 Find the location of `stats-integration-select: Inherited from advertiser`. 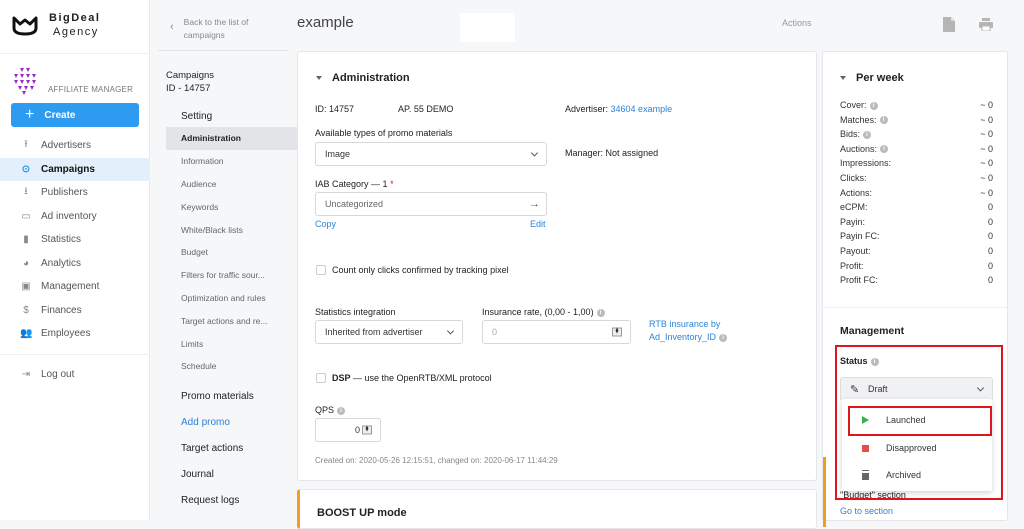

stats-integration-select: Inherited from advertiser is located at coordinates (389, 332).